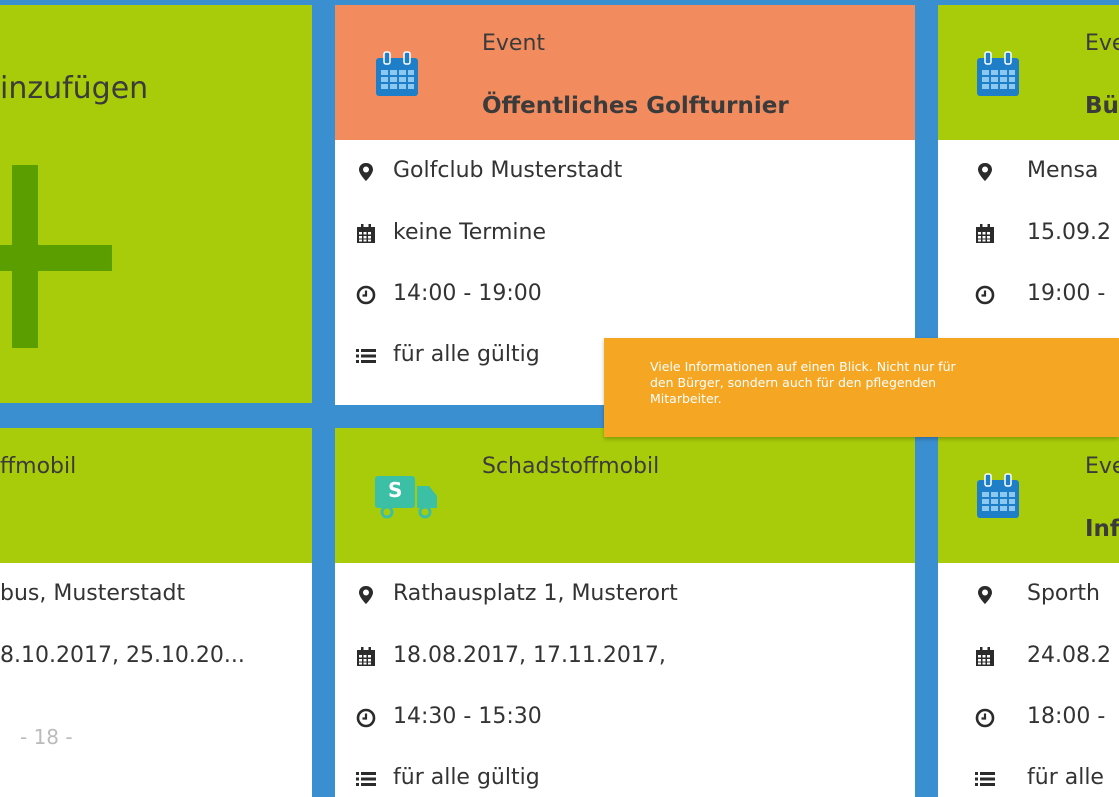 The width and height of the screenshot is (1119, 797). I want to click on location-text: Mensa, so click(1063, 170).